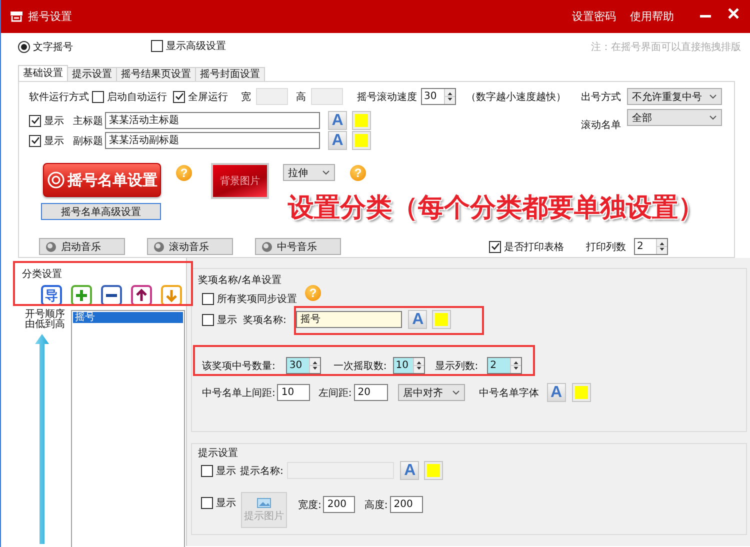  I want to click on field-label: 左间距:, so click(335, 393).